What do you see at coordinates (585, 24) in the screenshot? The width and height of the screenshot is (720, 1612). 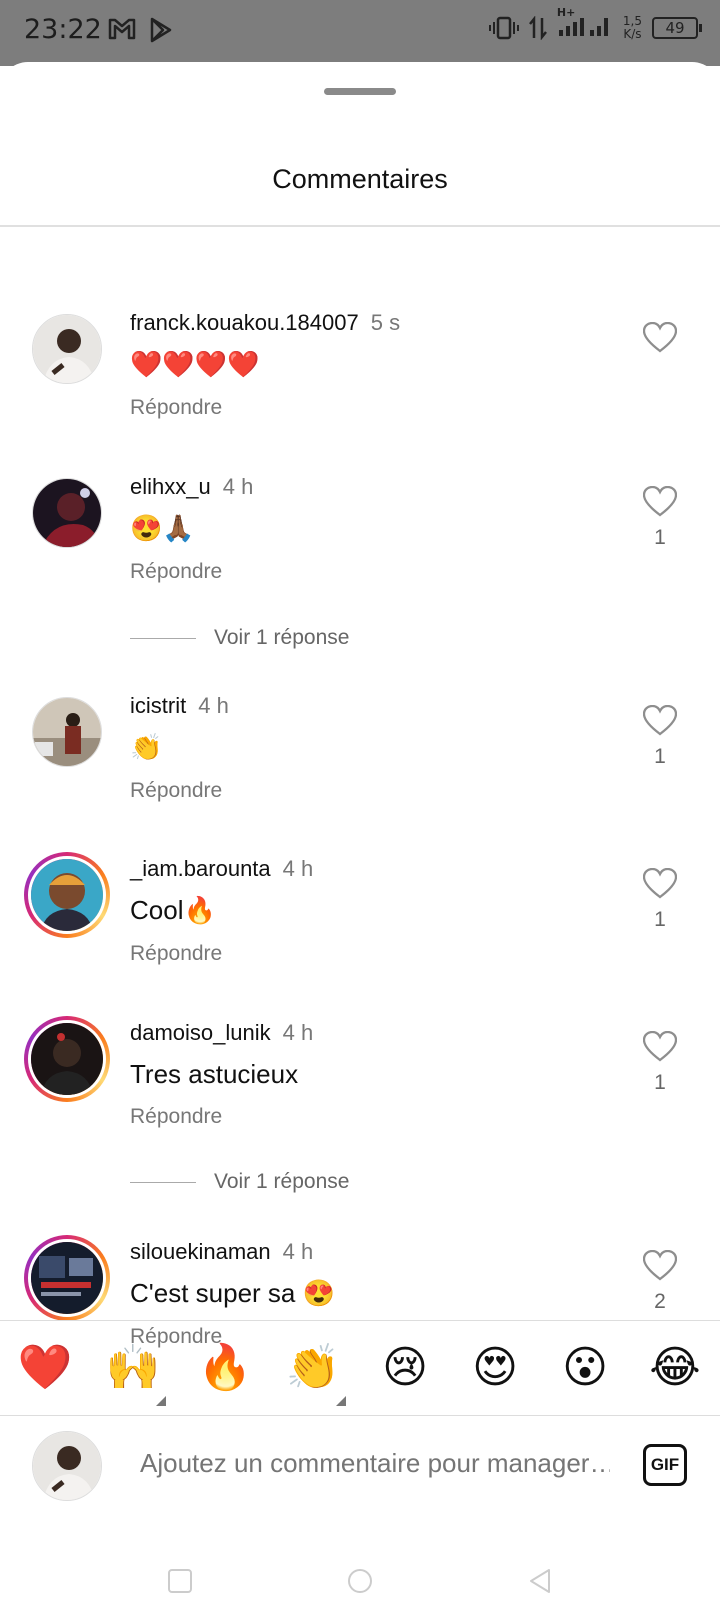 I see `signal-strength-icon: H+` at bounding box center [585, 24].